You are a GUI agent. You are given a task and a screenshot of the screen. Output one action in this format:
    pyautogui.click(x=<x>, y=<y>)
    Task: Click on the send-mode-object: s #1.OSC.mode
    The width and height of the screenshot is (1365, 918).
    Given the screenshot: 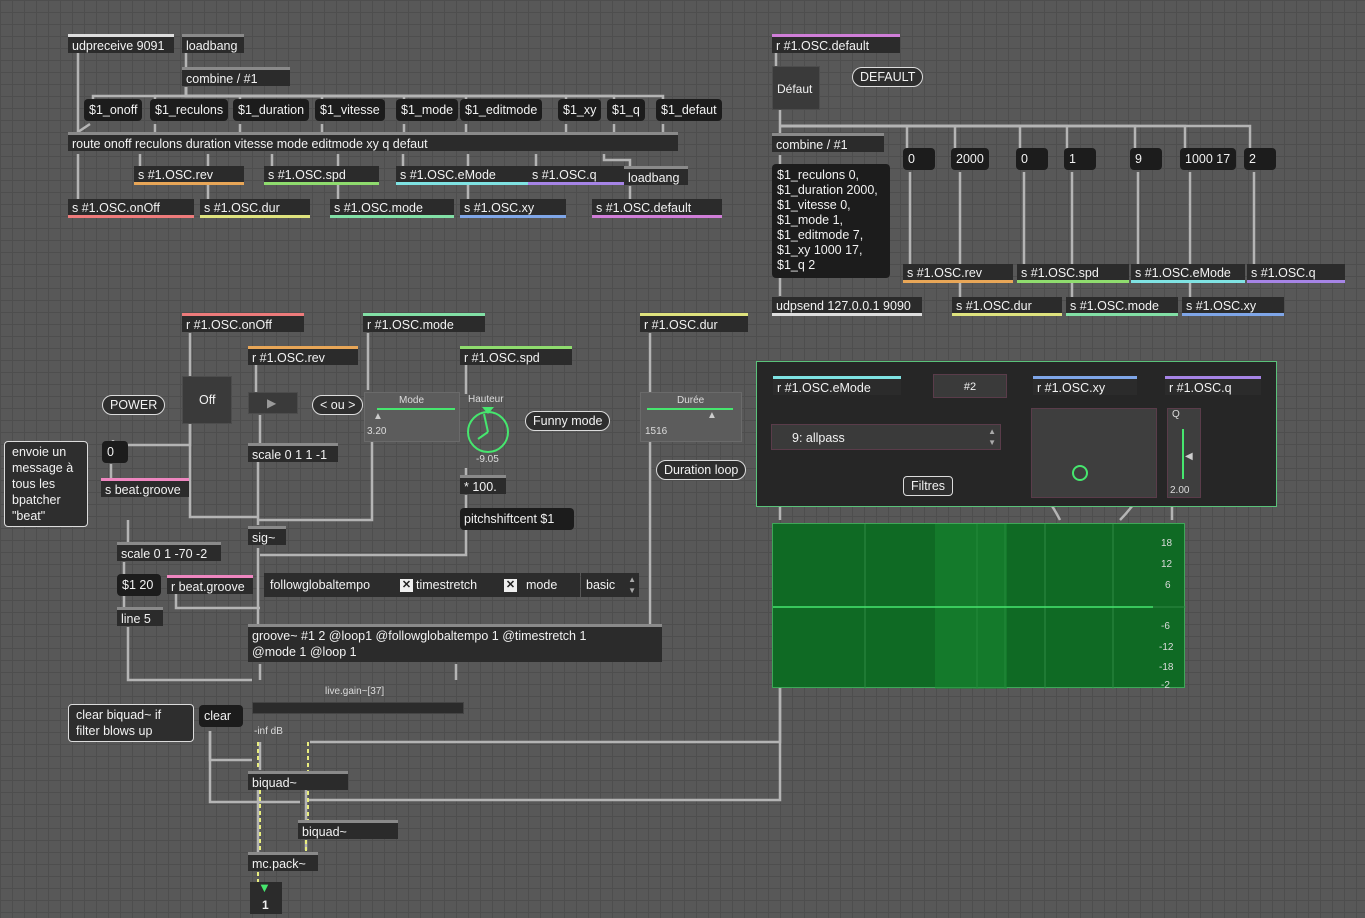 What is the action you would take?
    pyautogui.click(x=392, y=208)
    